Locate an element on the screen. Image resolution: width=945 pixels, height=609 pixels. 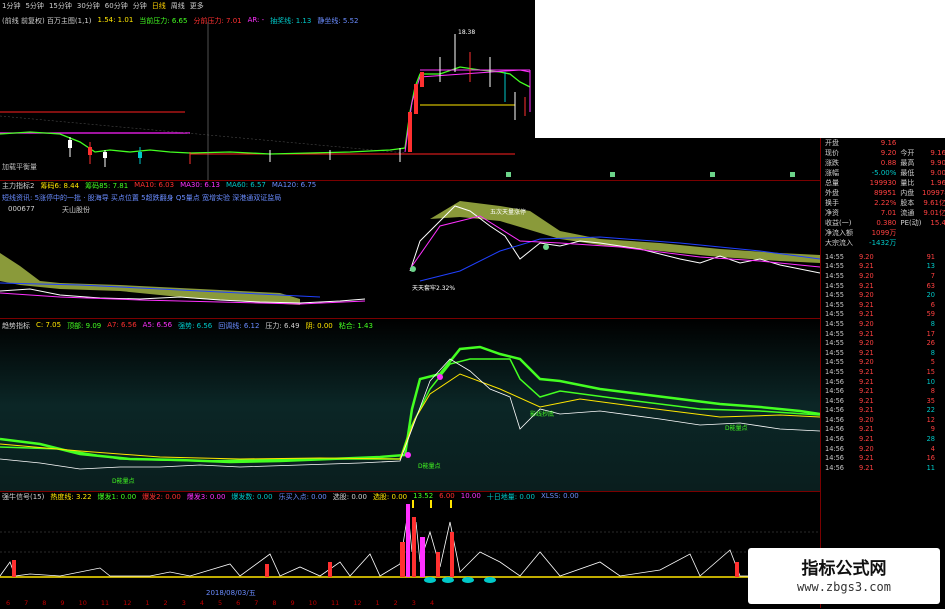
quote-key: 现价 is located at coordinates (832, 153).